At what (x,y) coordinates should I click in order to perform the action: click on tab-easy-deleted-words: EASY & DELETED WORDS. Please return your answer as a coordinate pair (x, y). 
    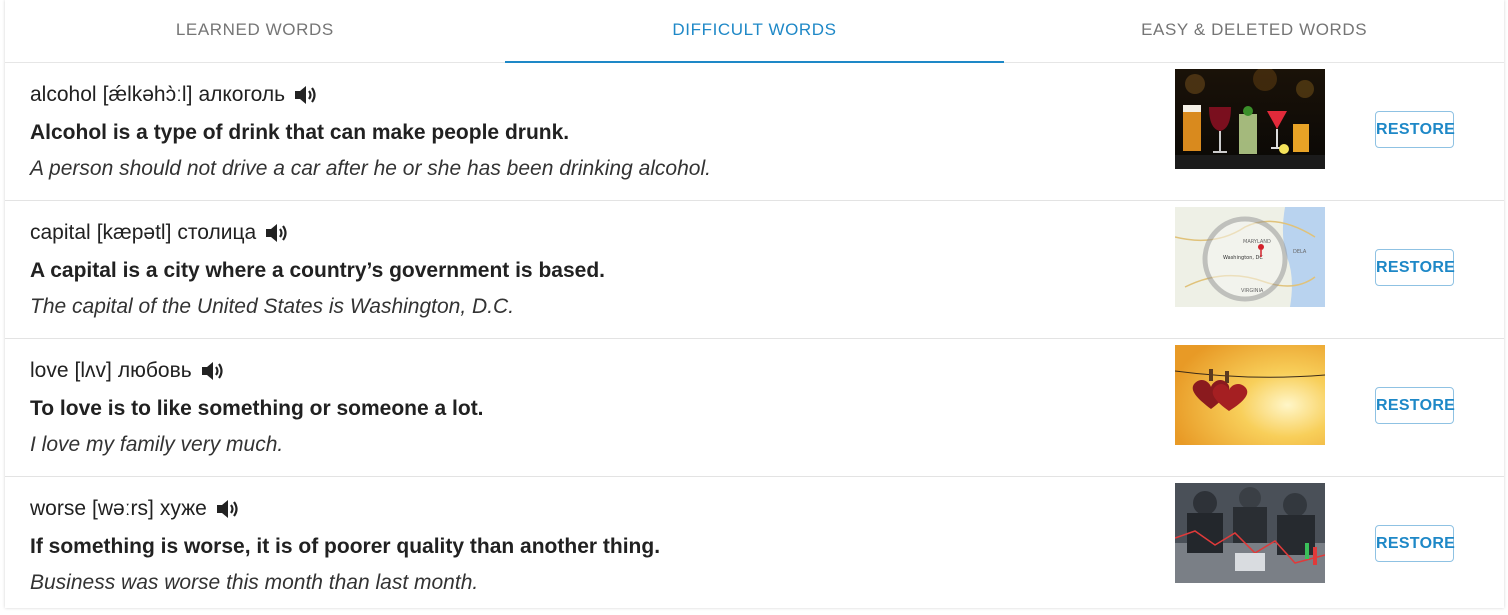
    Looking at the image, I should click on (1254, 31).